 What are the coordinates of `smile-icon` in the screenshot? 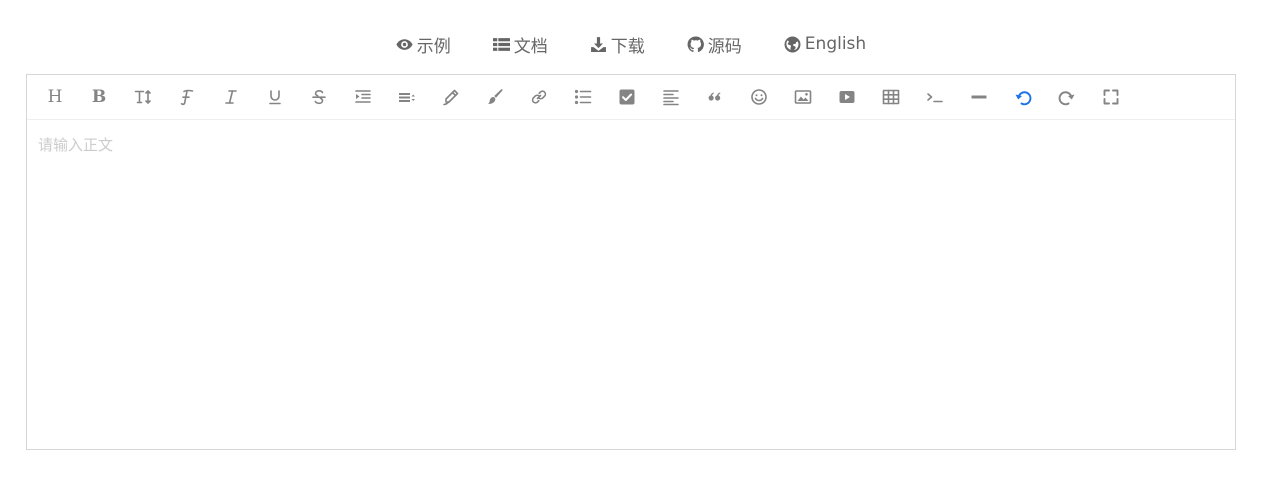 It's located at (759, 97).